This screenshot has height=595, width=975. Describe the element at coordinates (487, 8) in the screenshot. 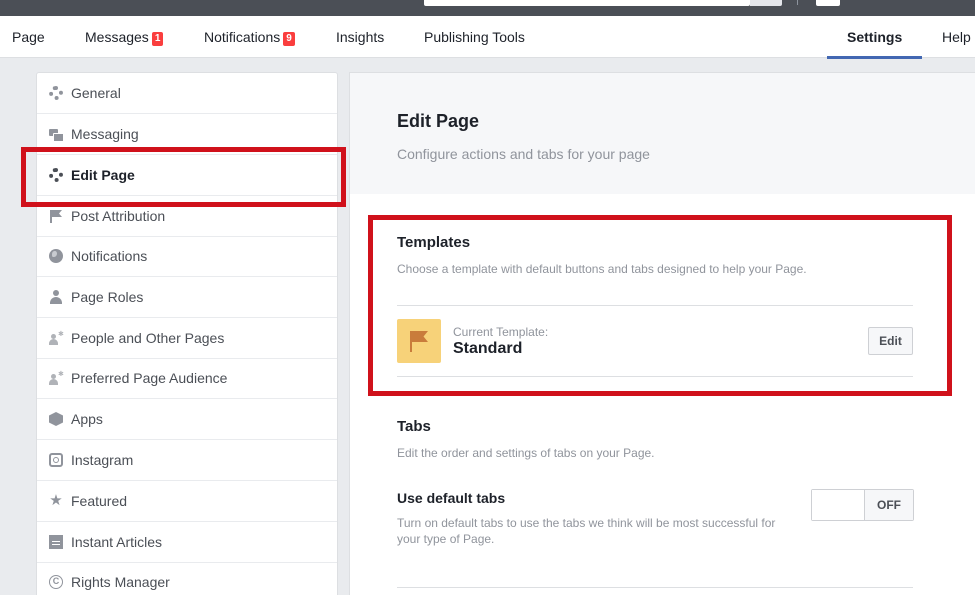

I see `top-bar` at that location.